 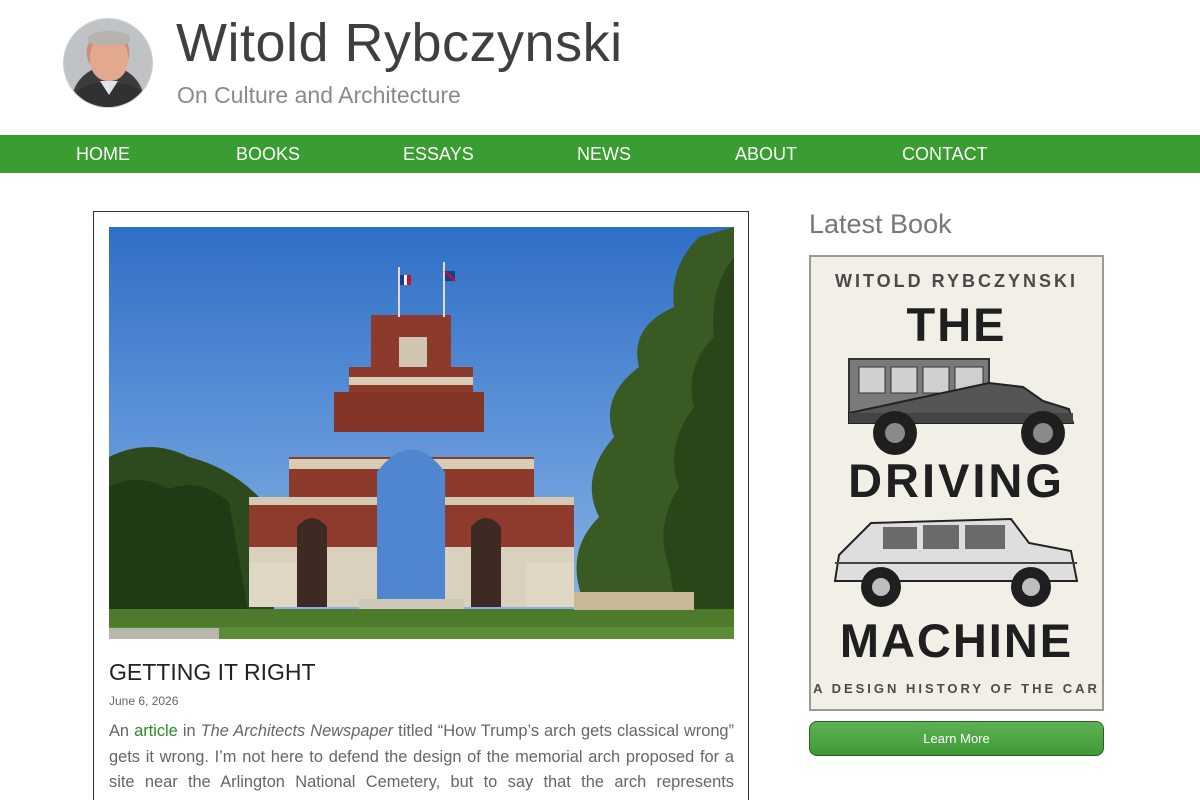 I want to click on excerpt-text: in, so click(x=189, y=731).